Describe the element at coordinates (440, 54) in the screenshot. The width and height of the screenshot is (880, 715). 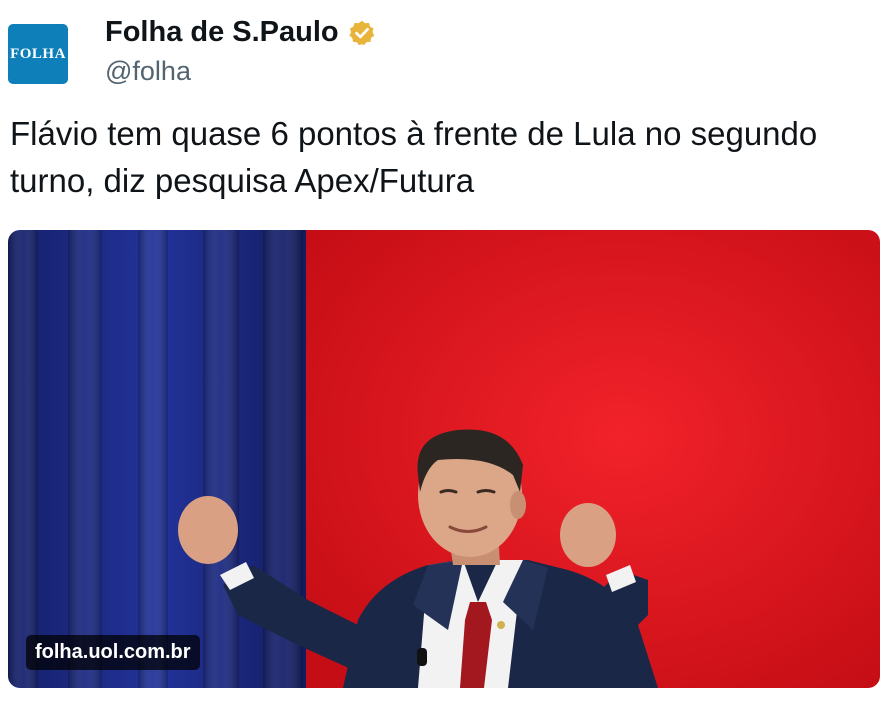
I see `tweet-header: FOLHA Folha de S.Paulo @folha` at that location.